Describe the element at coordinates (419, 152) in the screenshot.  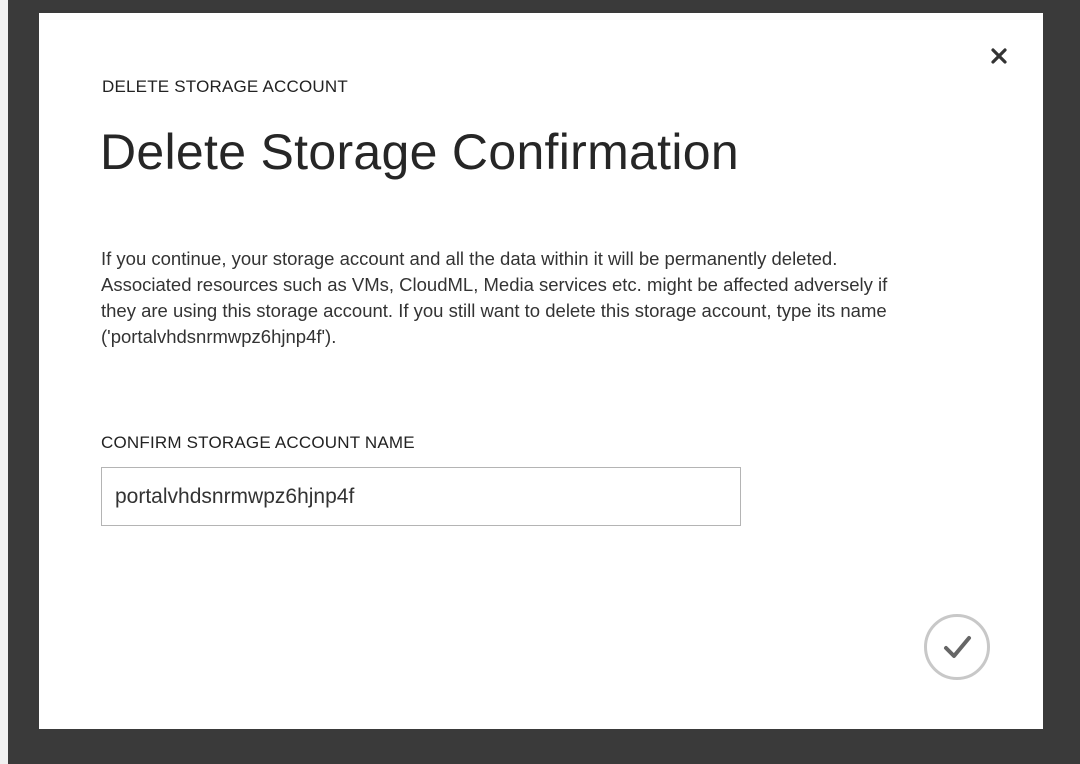
I see `dialog-title: Delete Storage Confirmation` at that location.